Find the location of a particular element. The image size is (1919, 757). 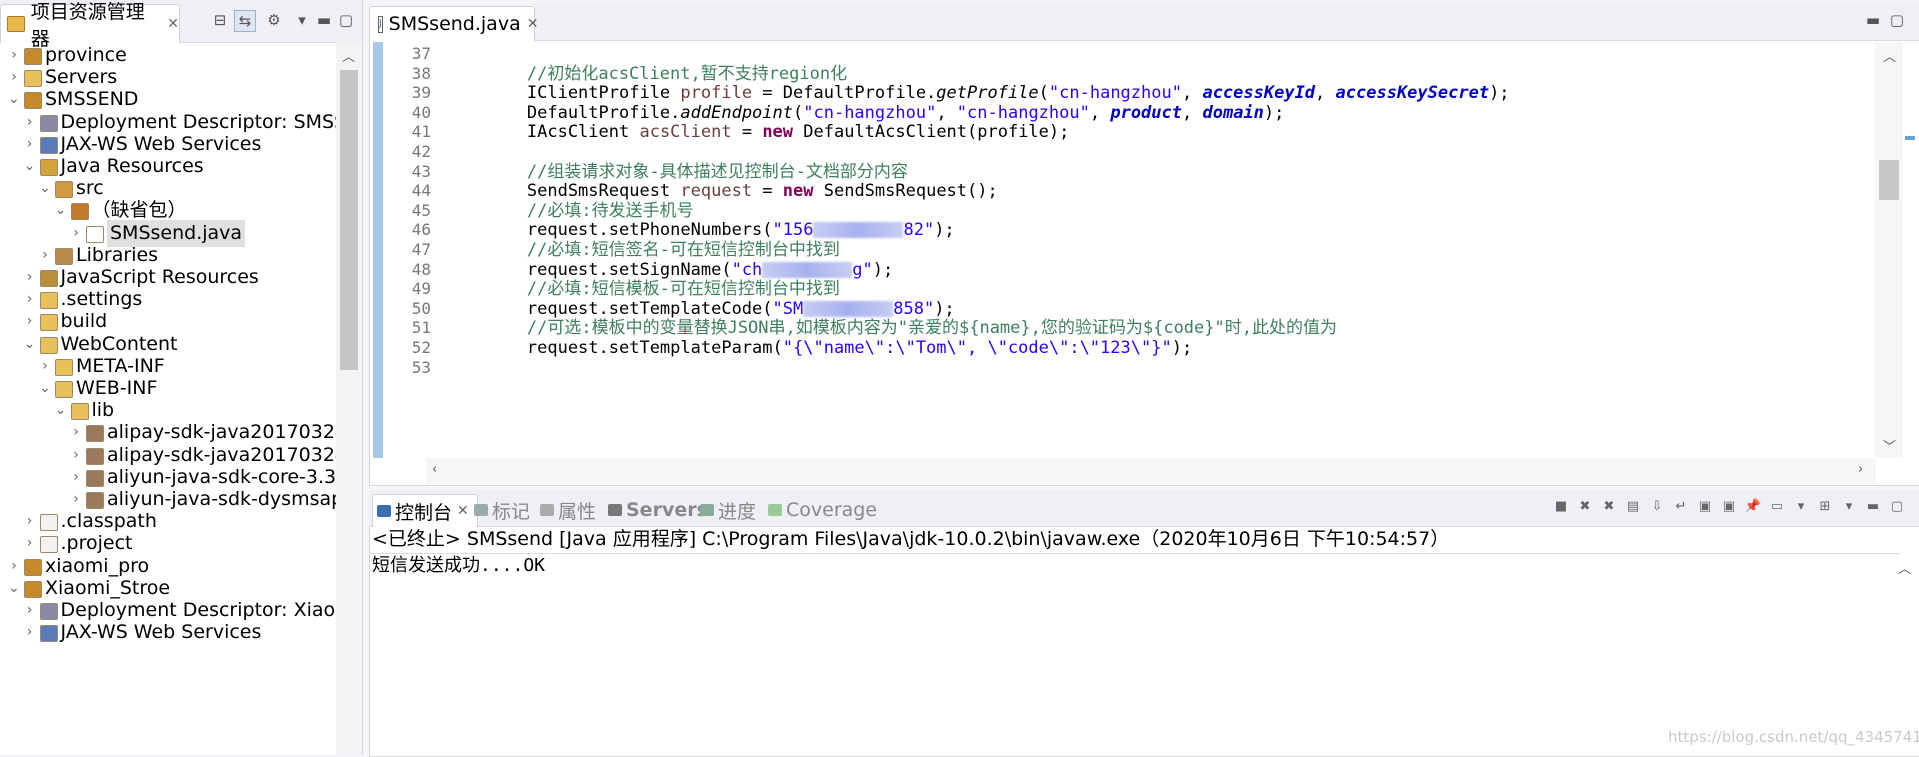

chevron-right-icon: › is located at coordinates (30, 632).